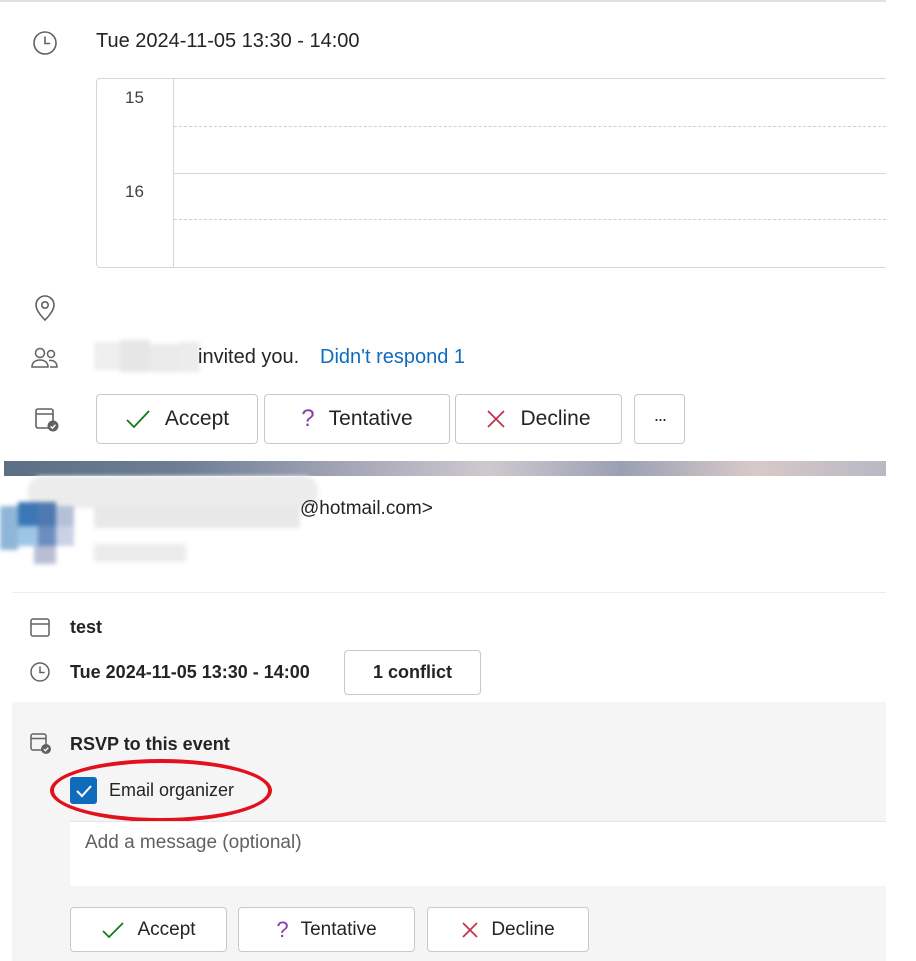 This screenshot has height=961, width=916. I want to click on rsvp-tentative-button: ? Tentative, so click(326, 929).